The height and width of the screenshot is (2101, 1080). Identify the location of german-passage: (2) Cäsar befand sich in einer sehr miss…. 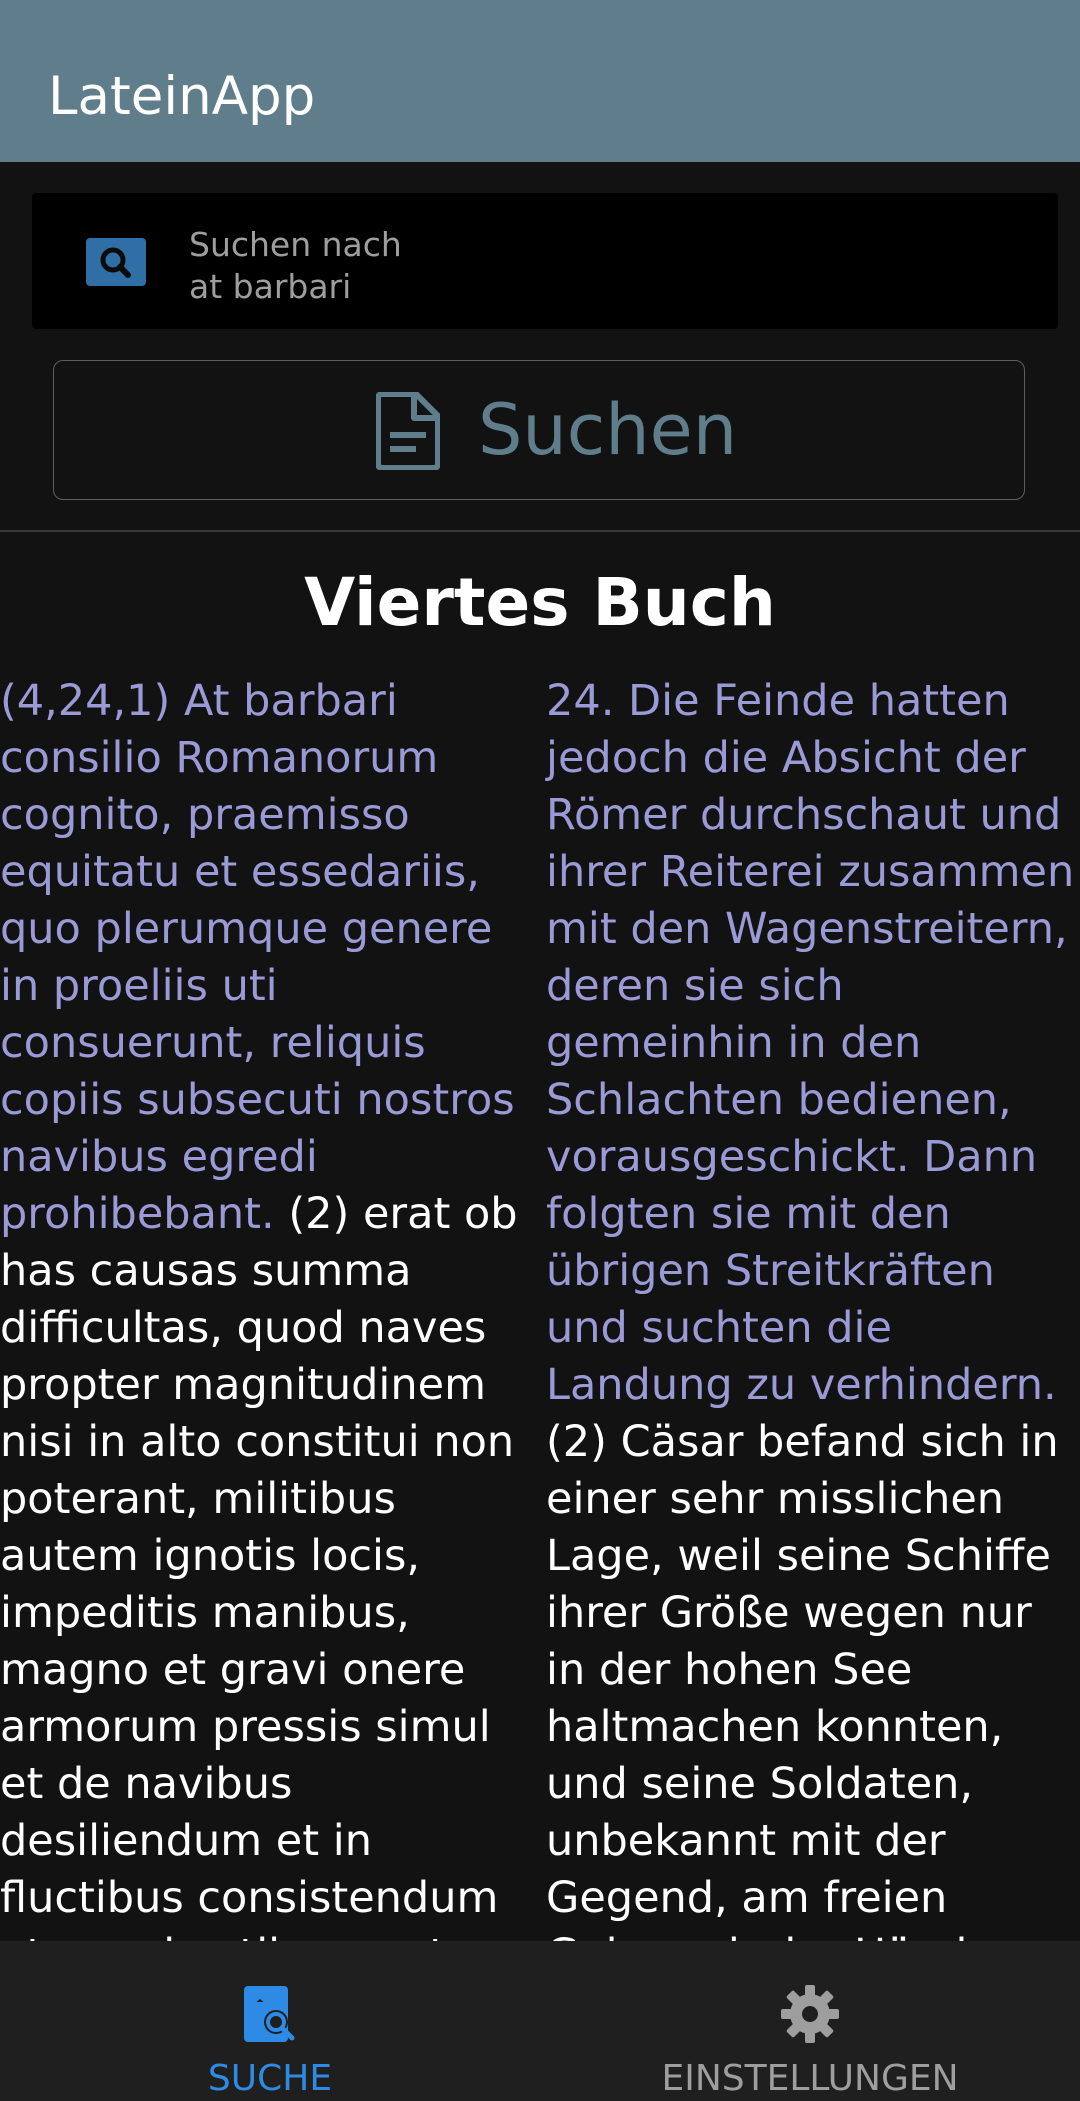
(802, 1698).